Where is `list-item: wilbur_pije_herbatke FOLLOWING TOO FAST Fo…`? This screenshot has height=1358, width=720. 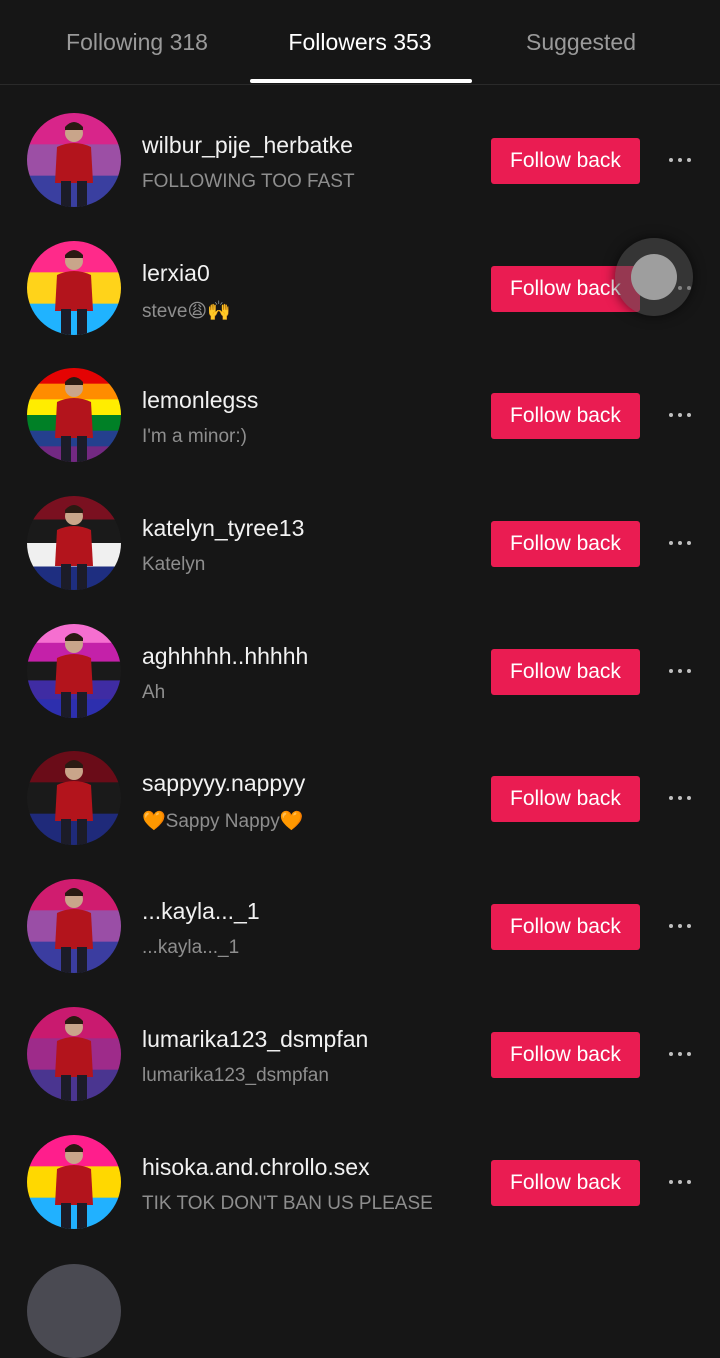
list-item: wilbur_pije_herbatke FOLLOWING TOO FAST Fo… is located at coordinates (360, 160).